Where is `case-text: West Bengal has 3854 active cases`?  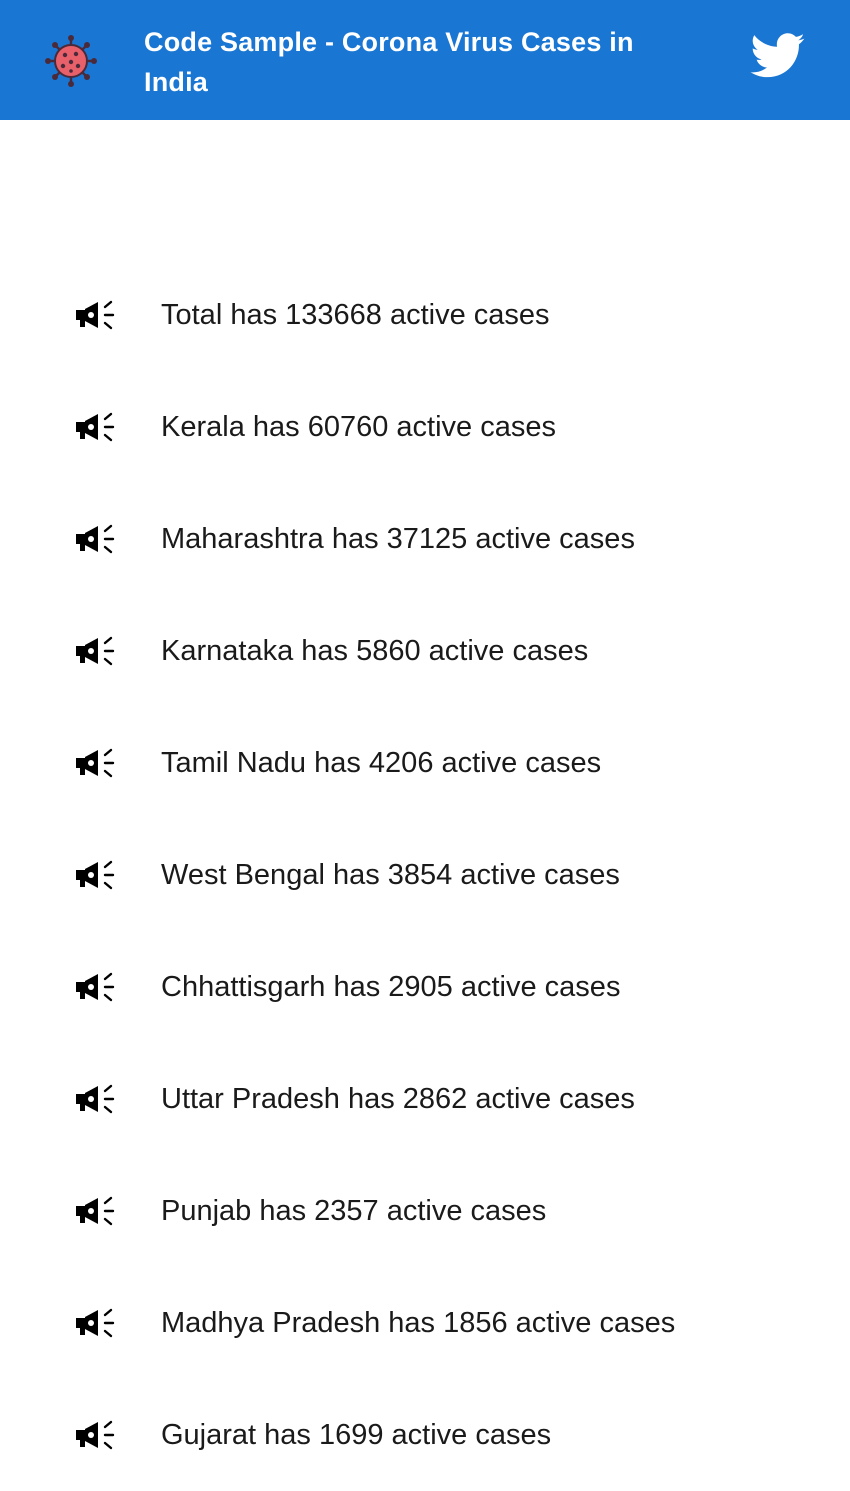
case-text: West Bengal has 3854 active cases is located at coordinates (390, 875).